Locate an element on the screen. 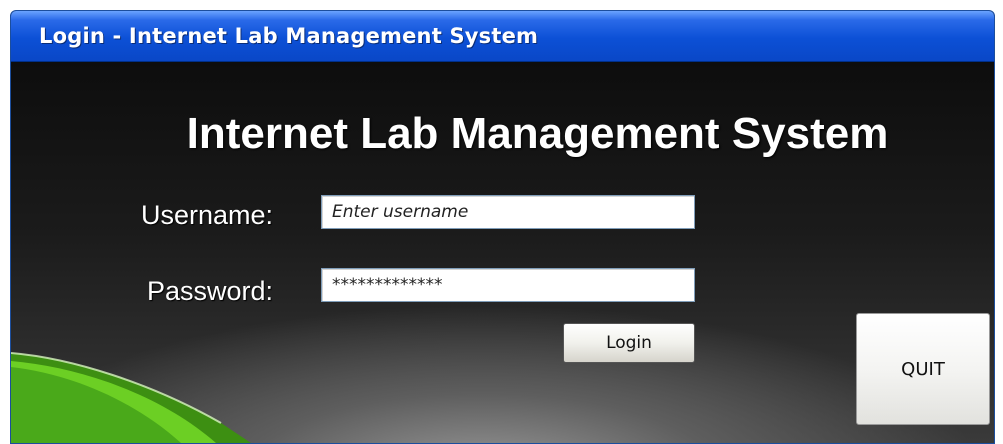 This screenshot has height=444, width=1003. username-input is located at coordinates (508, 212).